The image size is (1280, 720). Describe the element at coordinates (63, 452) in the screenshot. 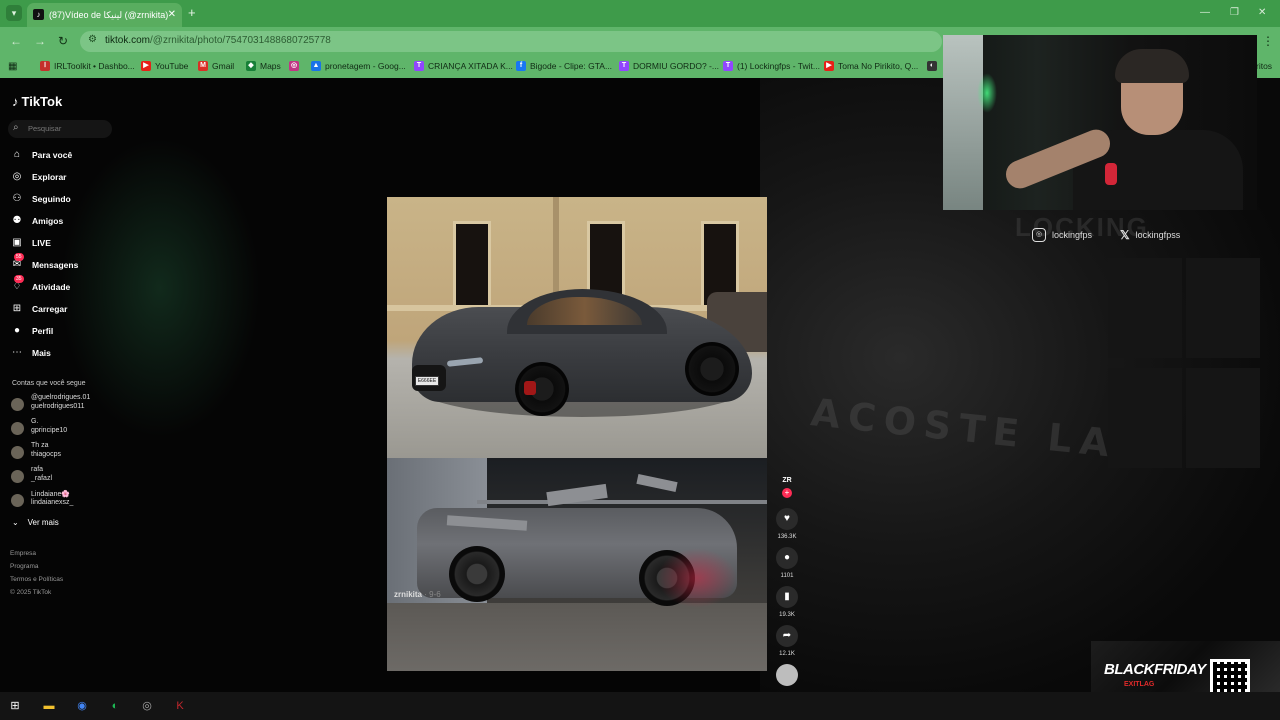

I see `followed-account: Th za thiagocps` at that location.